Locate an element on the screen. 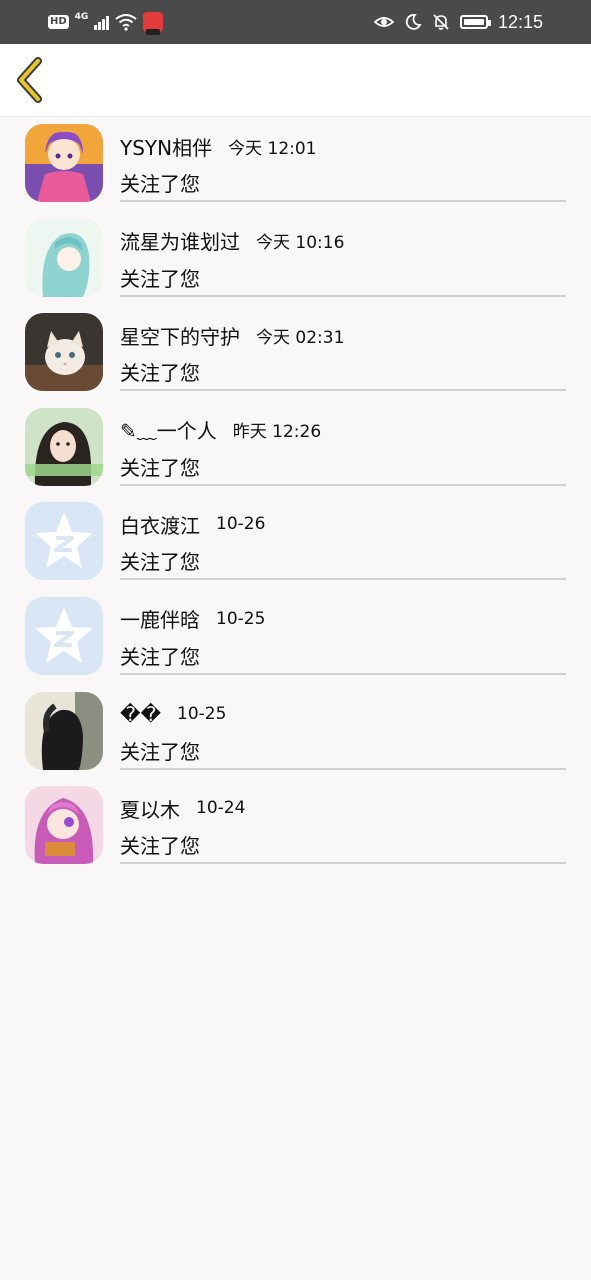 The height and width of the screenshot is (1280, 591). wifi-icon is located at coordinates (126, 22).